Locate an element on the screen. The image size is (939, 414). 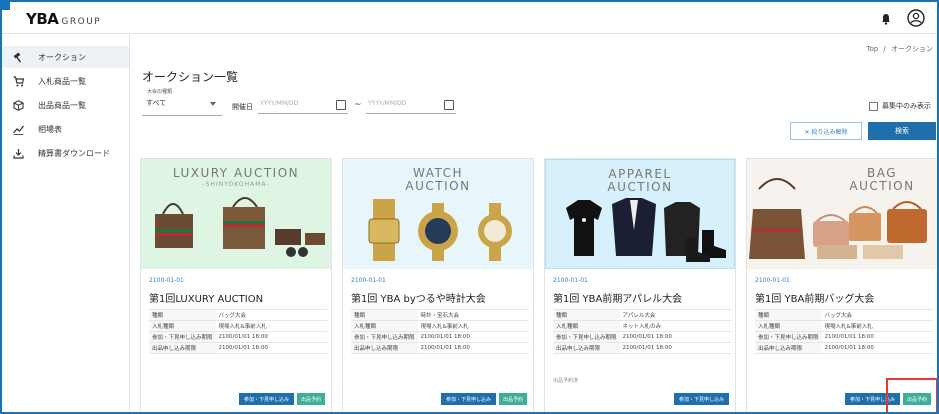
sidebar-item-label: 出品商品一覧 is located at coordinates (62, 105).